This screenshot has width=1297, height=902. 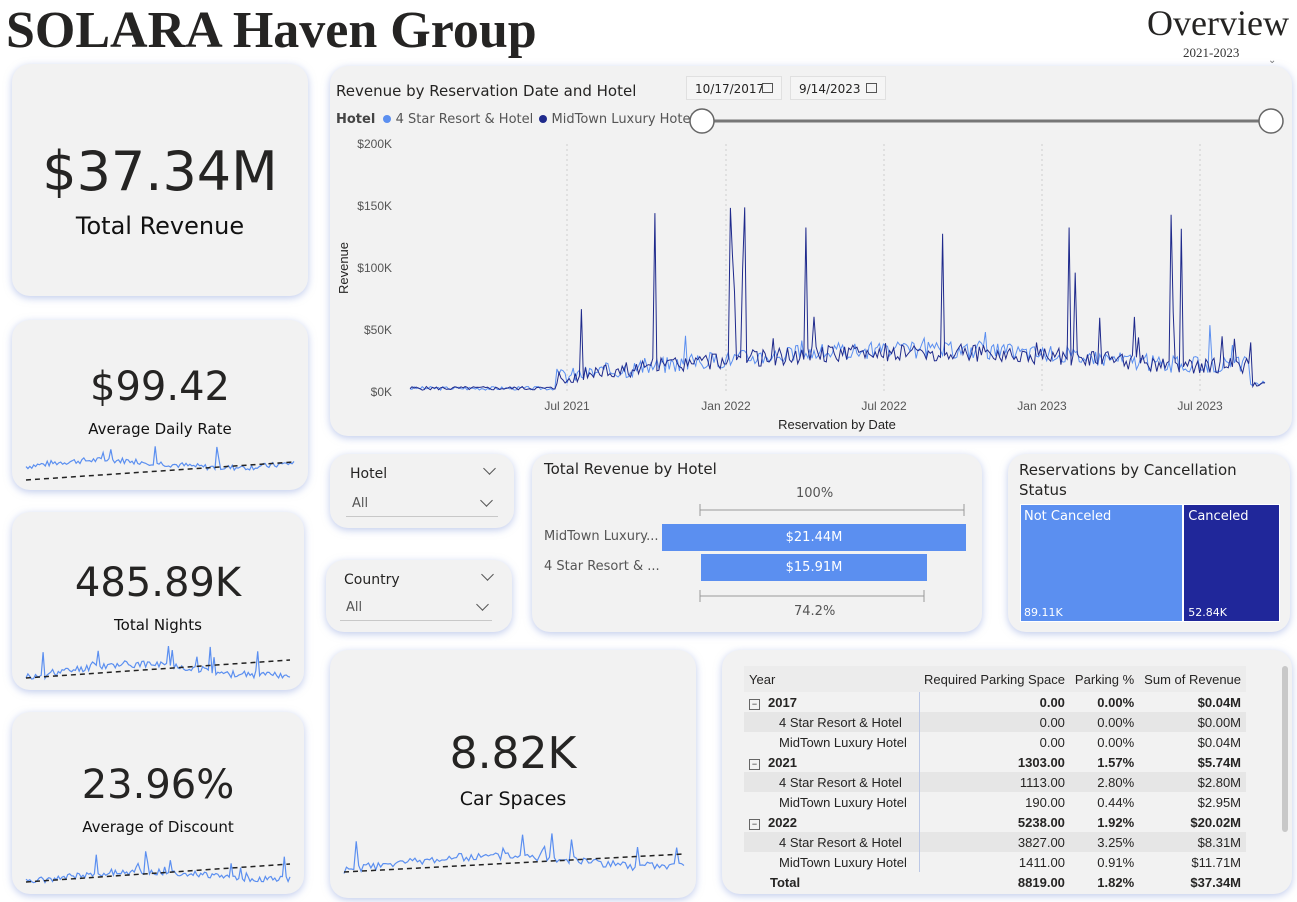 What do you see at coordinates (354, 607) in the screenshot?
I see `slicer-value: All` at bounding box center [354, 607].